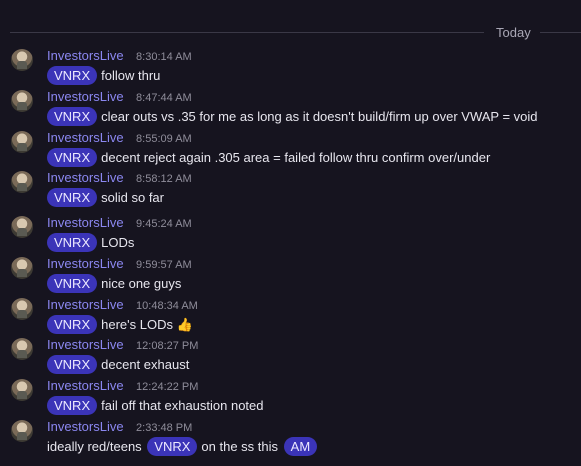  Describe the element at coordinates (182, 405) in the screenshot. I see `message-text: fail off that exhaustion noted` at that location.